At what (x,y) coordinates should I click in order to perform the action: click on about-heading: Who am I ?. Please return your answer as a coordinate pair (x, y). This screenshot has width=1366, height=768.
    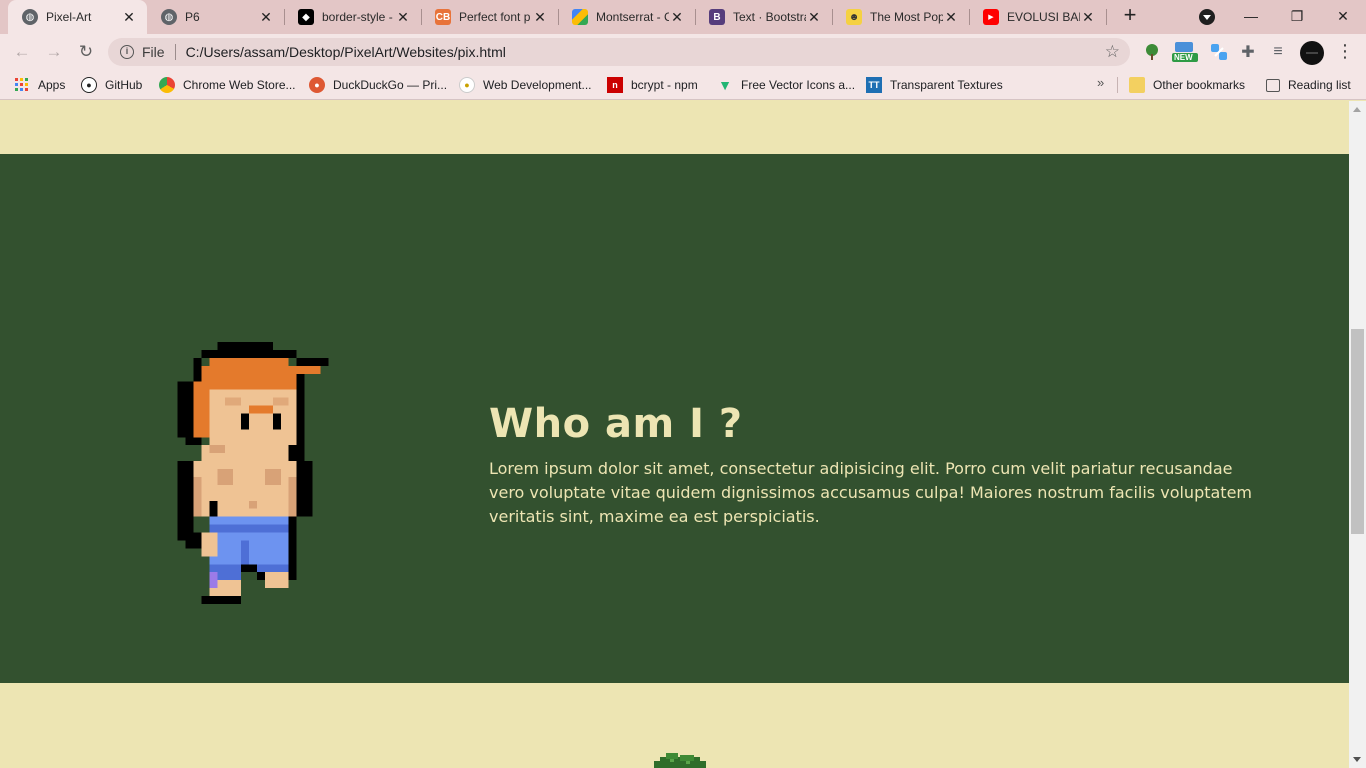
    Looking at the image, I should click on (616, 424).